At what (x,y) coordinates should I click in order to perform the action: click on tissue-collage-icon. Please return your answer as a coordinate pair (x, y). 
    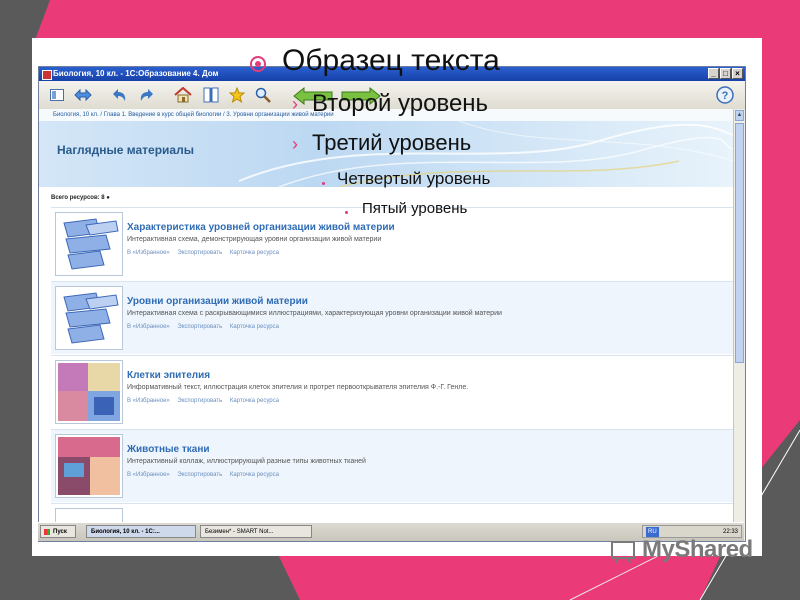
    Looking at the image, I should click on (89, 466).